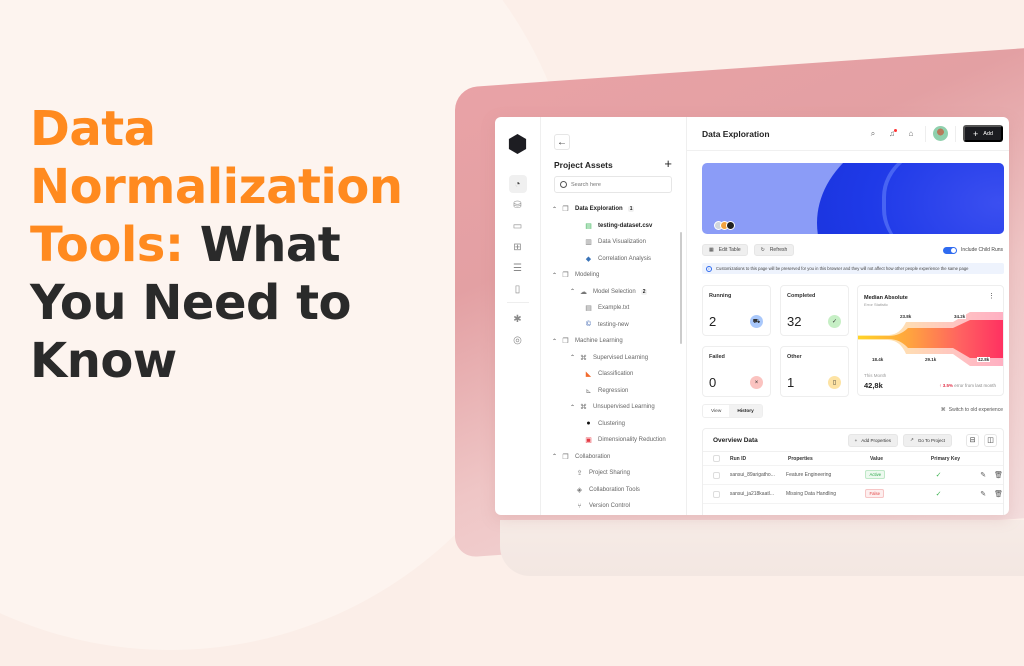 This screenshot has height=666, width=1024. I want to click on go-to-project-button: ↗ Go To Project, so click(927, 440).